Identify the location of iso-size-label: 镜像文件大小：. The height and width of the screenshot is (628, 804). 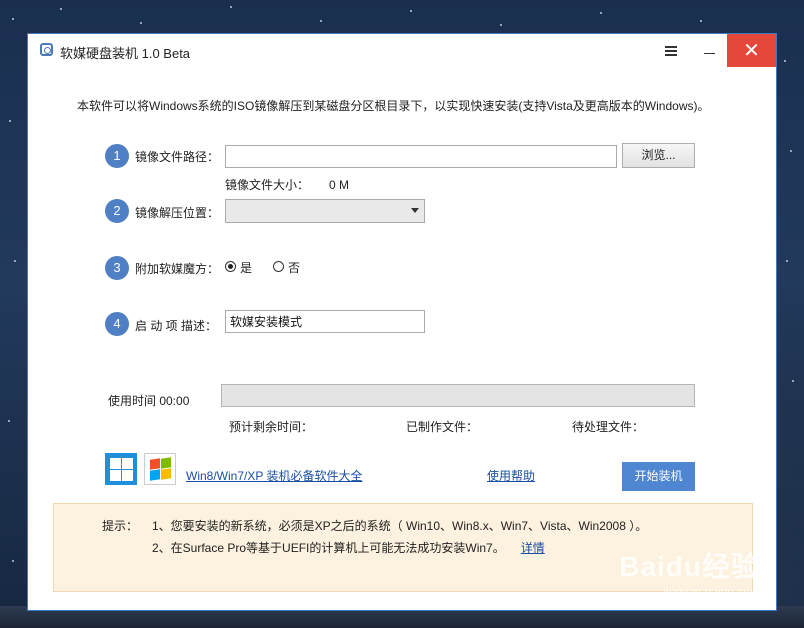
(267, 185).